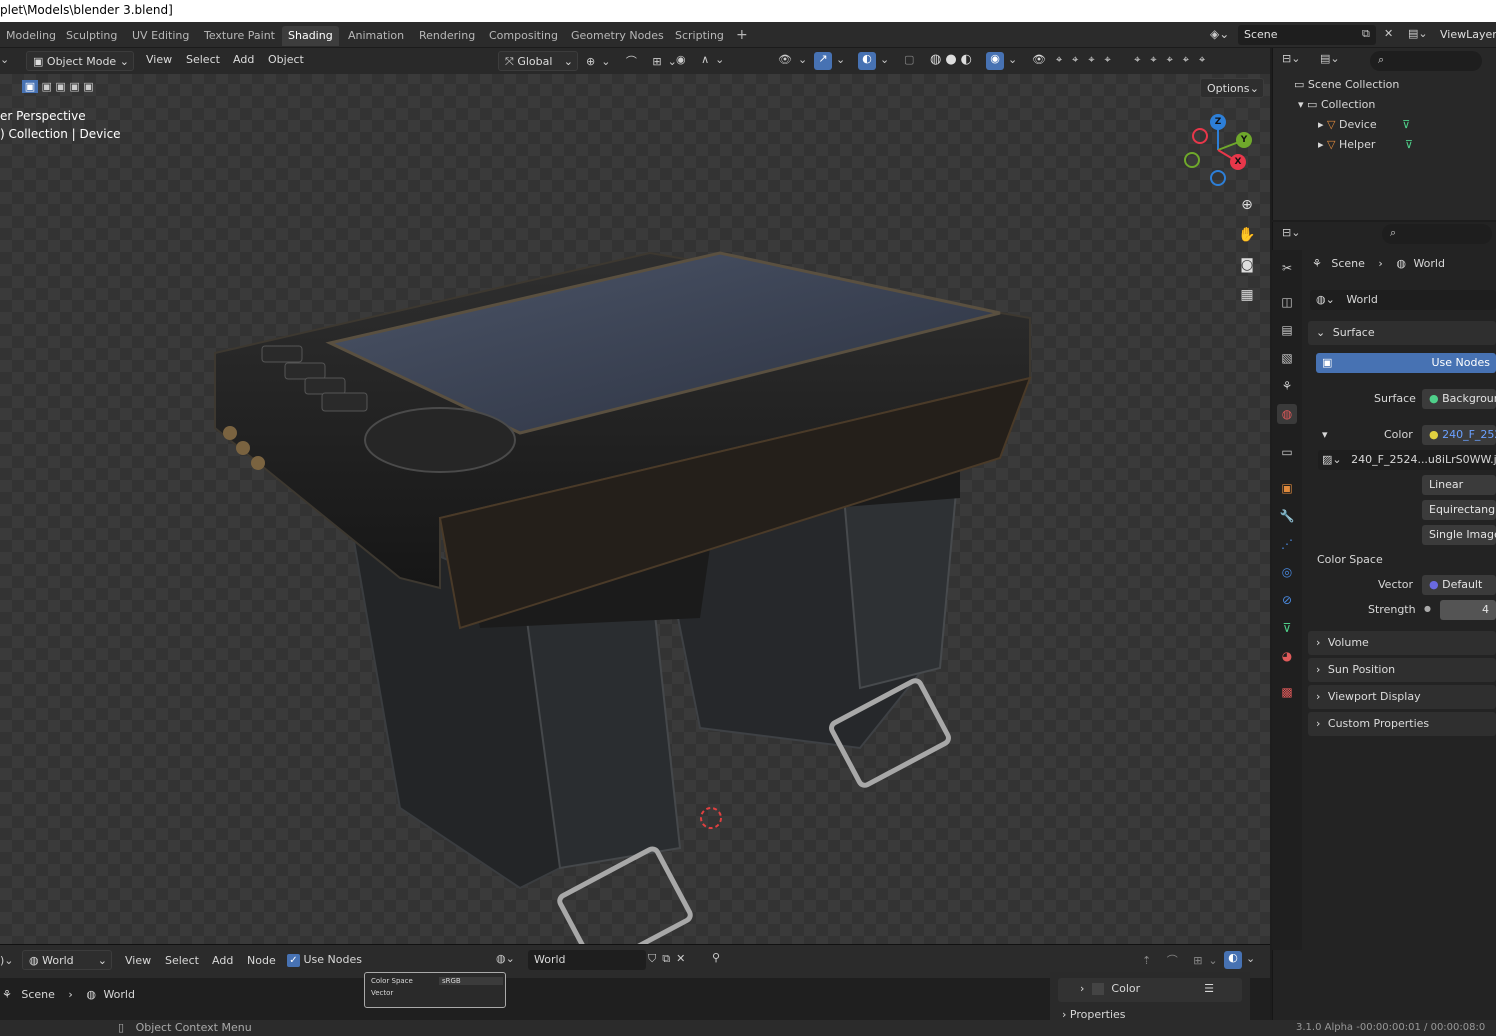 The image size is (1496, 1036). Describe the element at coordinates (1287, 656) in the screenshot. I see `material-tab-icon: ◕` at that location.